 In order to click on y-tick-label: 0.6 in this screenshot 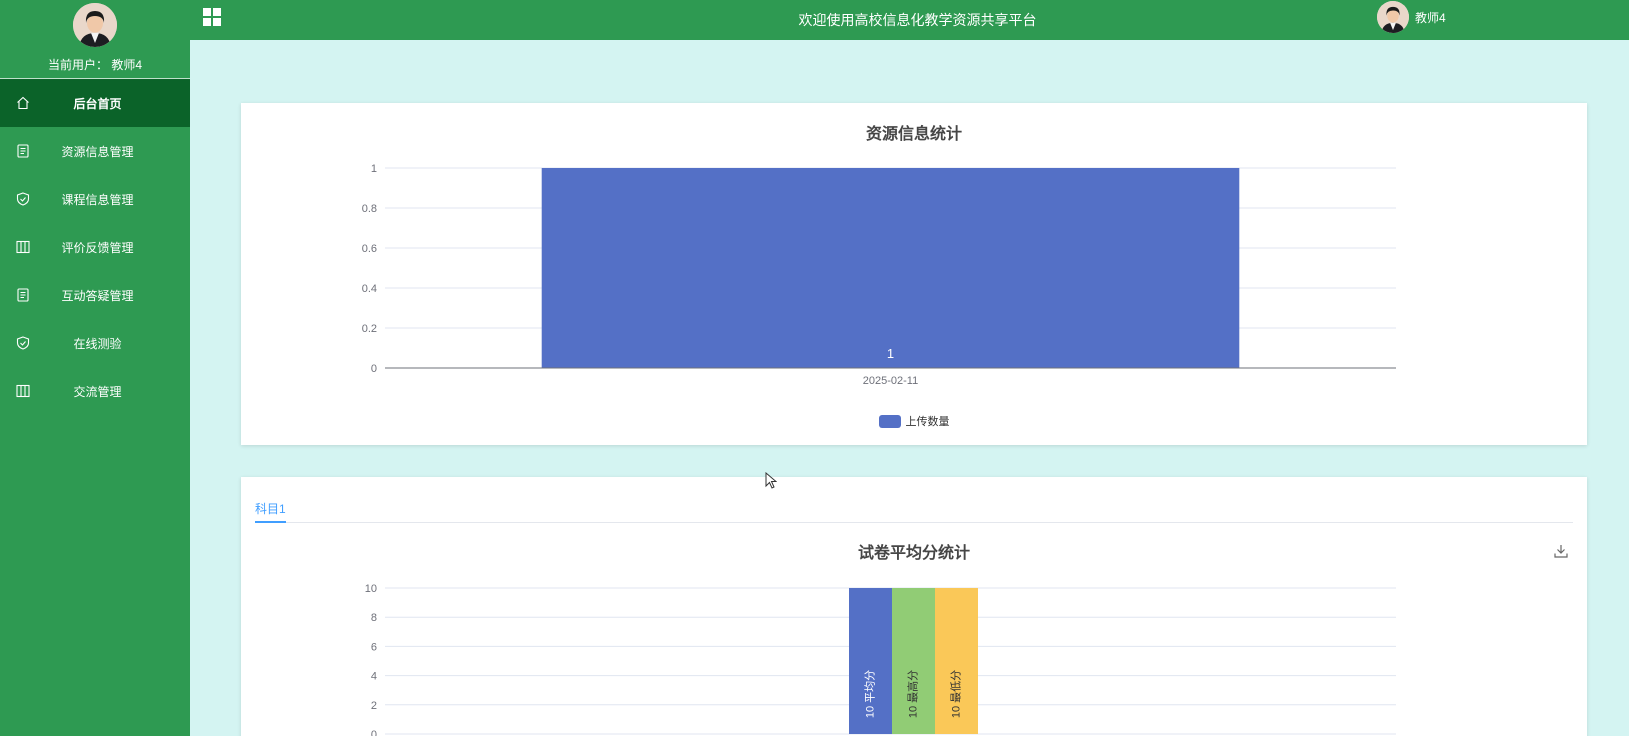, I will do `click(369, 249)`.